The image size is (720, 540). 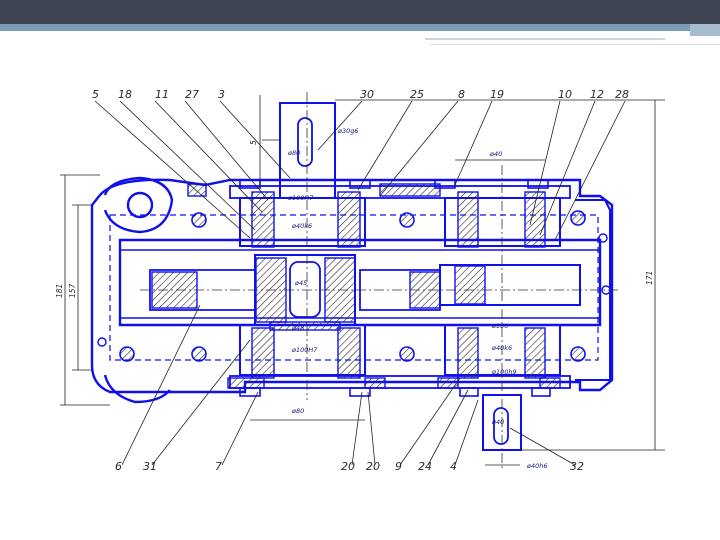 I want to click on part-label: 6, so click(x=118, y=466).